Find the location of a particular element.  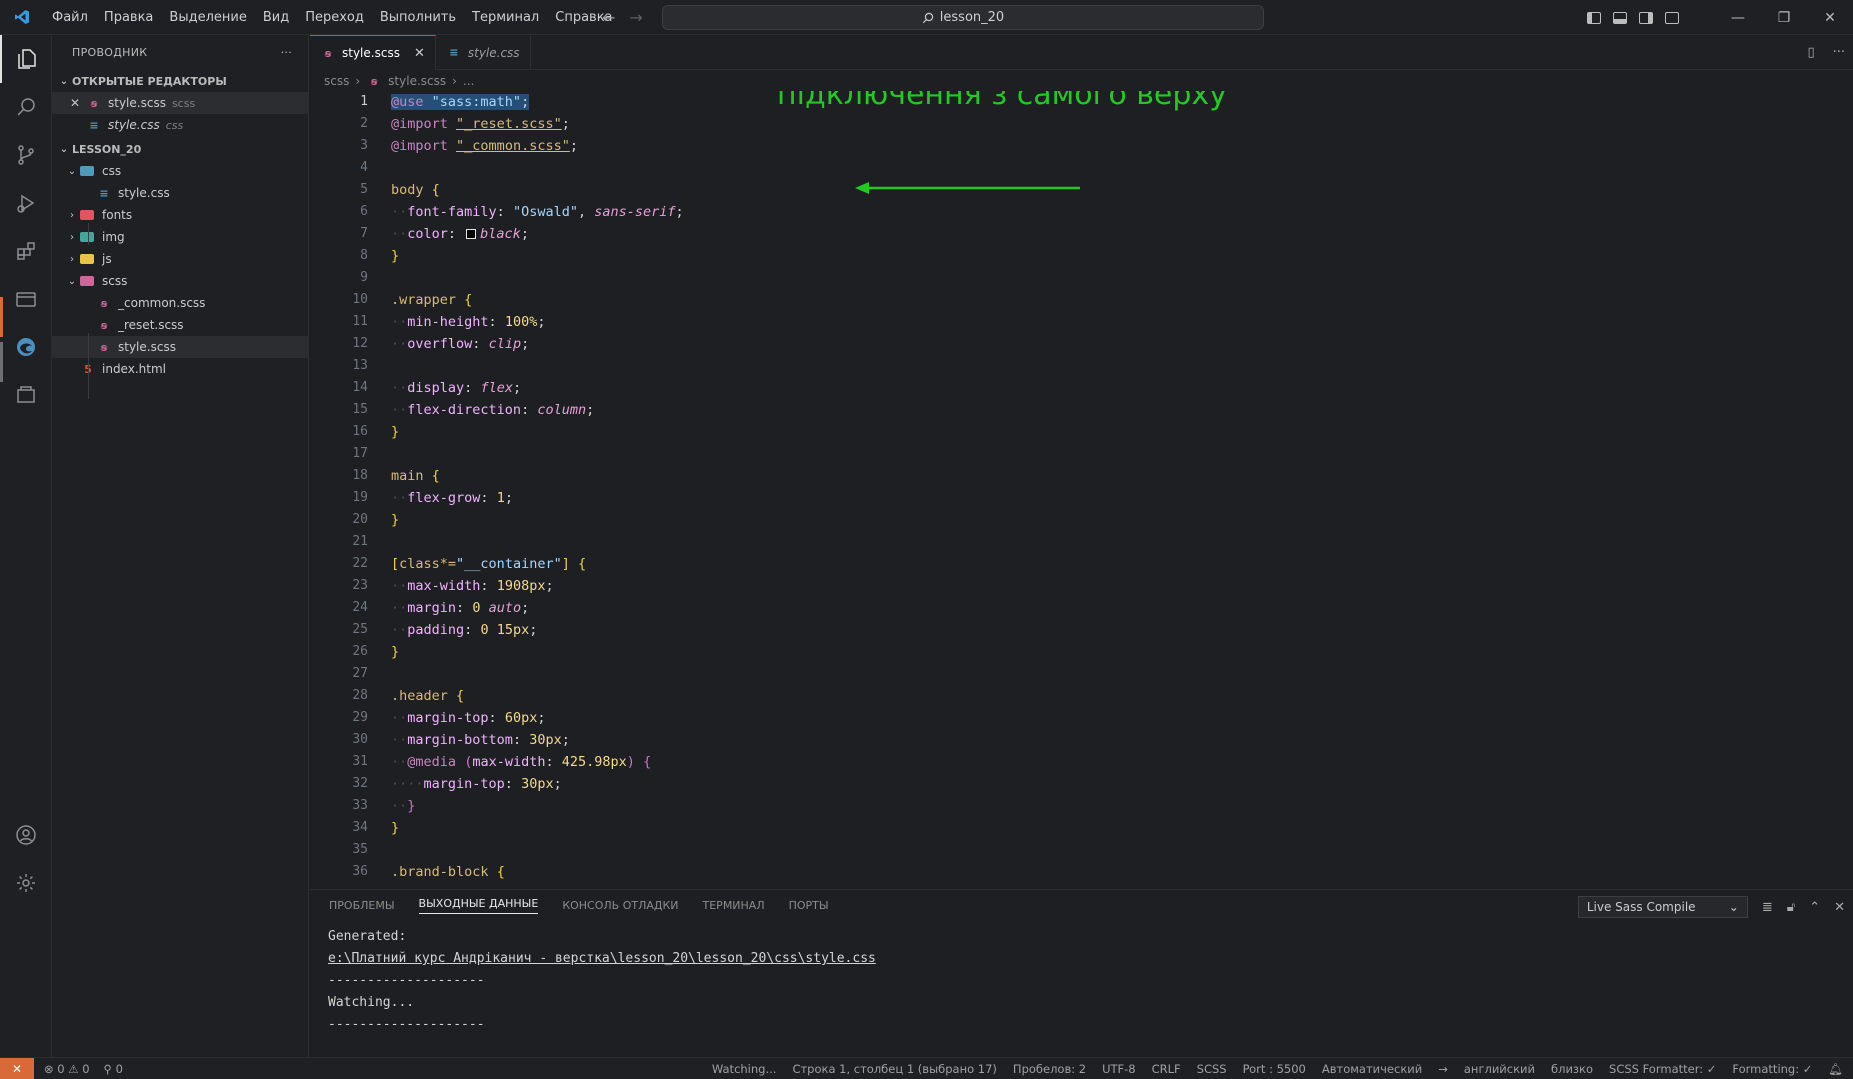

live-server-port: Port : 5500 is located at coordinates (1274, 1069).